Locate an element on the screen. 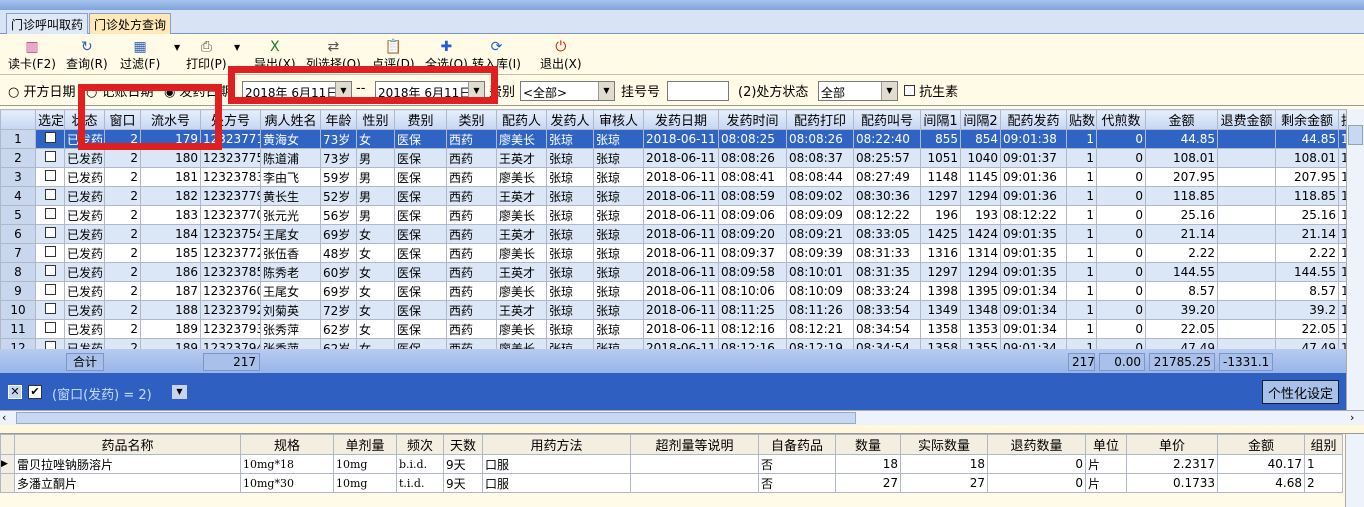  row-number: 6 is located at coordinates (18, 234).